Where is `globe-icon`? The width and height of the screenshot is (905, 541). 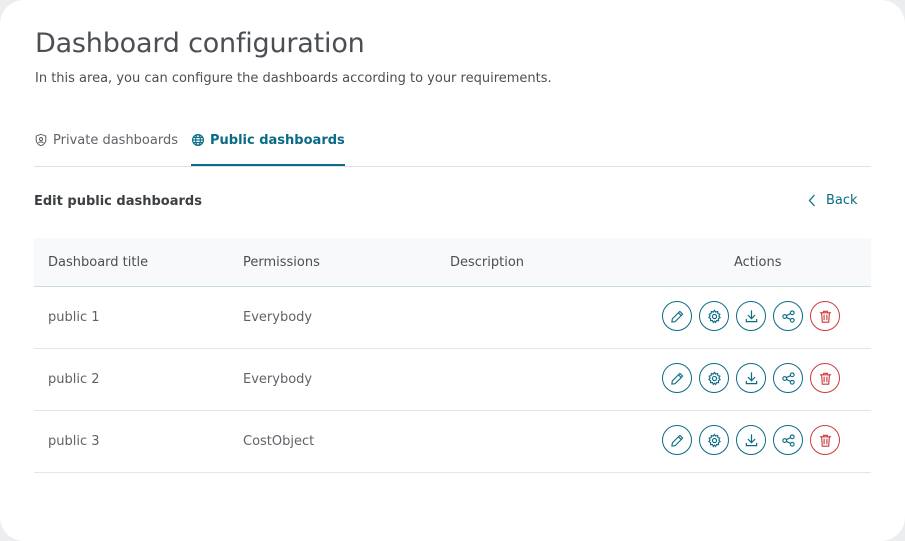
globe-icon is located at coordinates (198, 140).